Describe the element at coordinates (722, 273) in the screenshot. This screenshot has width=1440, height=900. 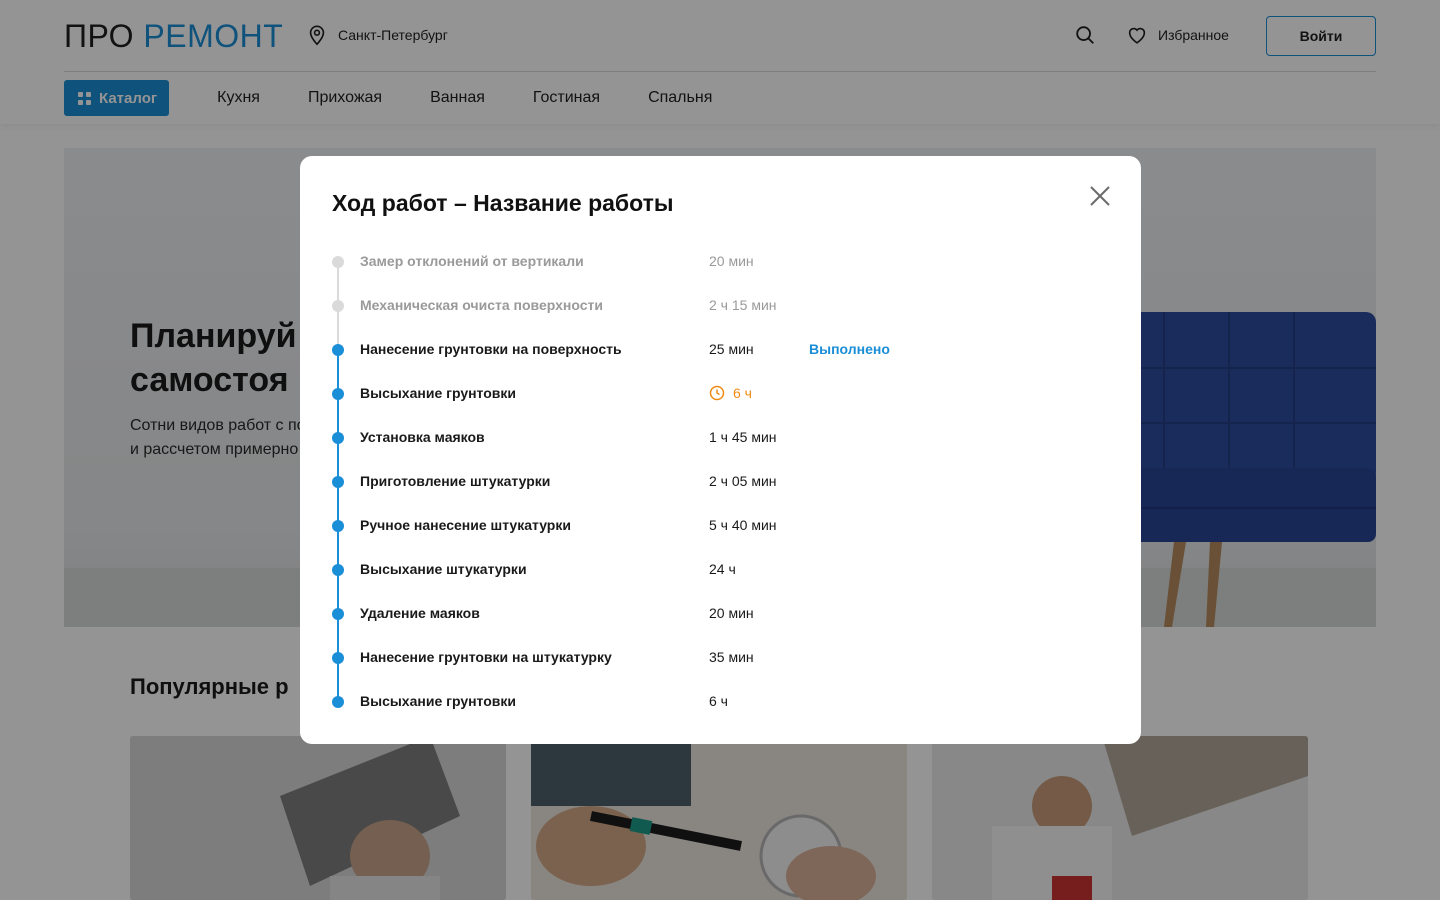
I see `timeline-step: Замер отклонений от вертикали 20 мин` at that location.